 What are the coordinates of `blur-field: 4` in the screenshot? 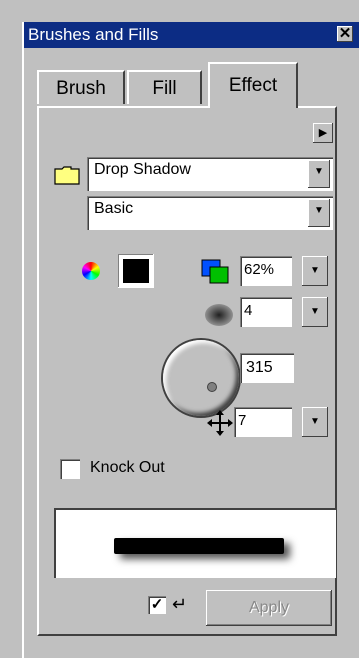 It's located at (266, 312).